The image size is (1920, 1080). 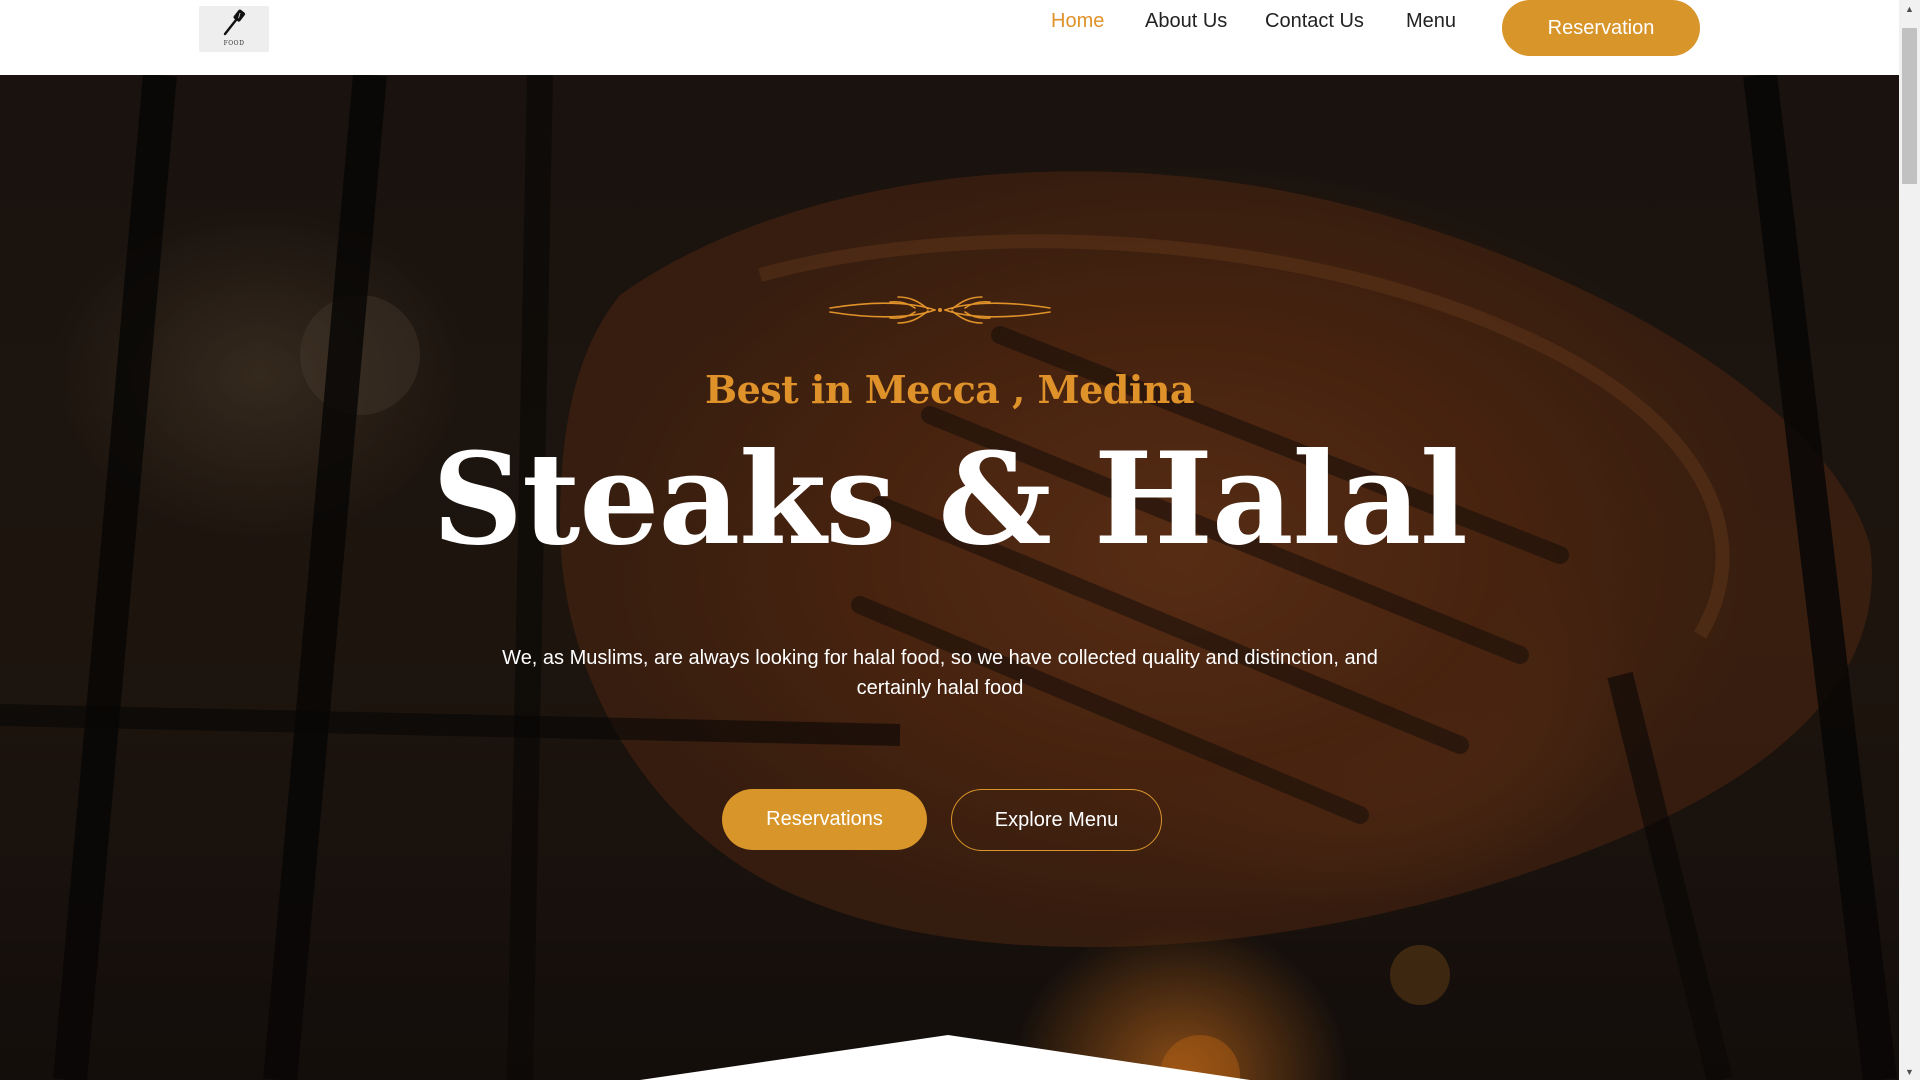 I want to click on nav-menu: Menu, so click(x=1431, y=21).